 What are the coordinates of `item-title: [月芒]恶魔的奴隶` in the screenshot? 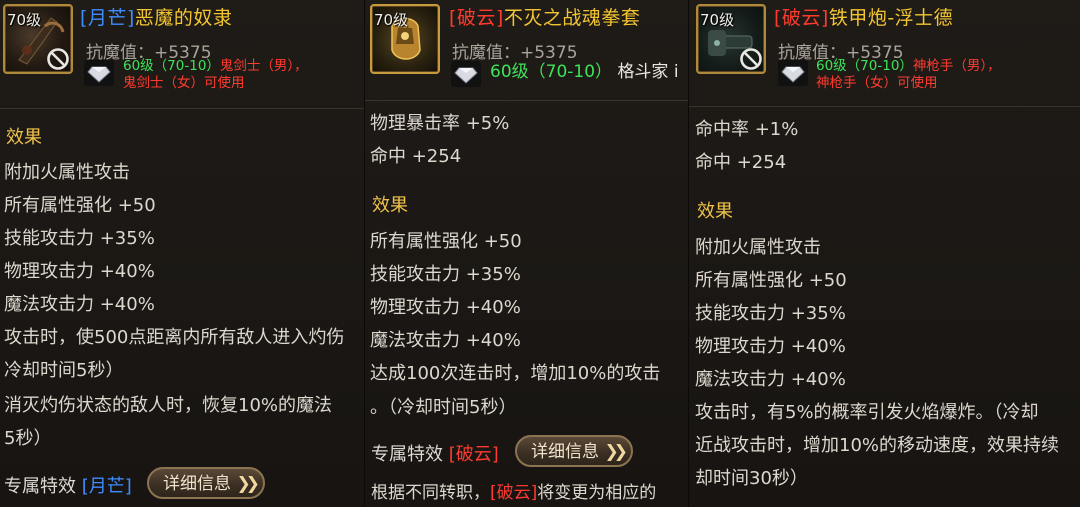 It's located at (156, 16).